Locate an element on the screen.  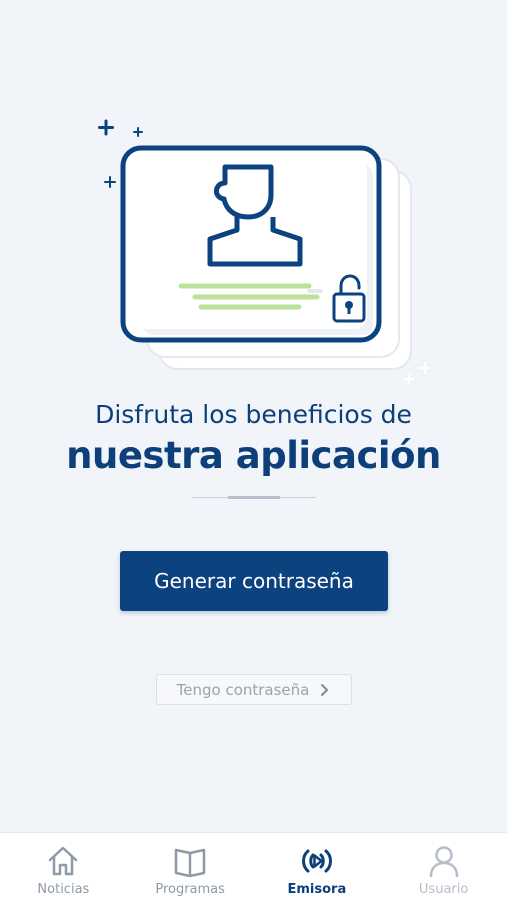
nav-item-emisora: Emisora is located at coordinates (317, 866).